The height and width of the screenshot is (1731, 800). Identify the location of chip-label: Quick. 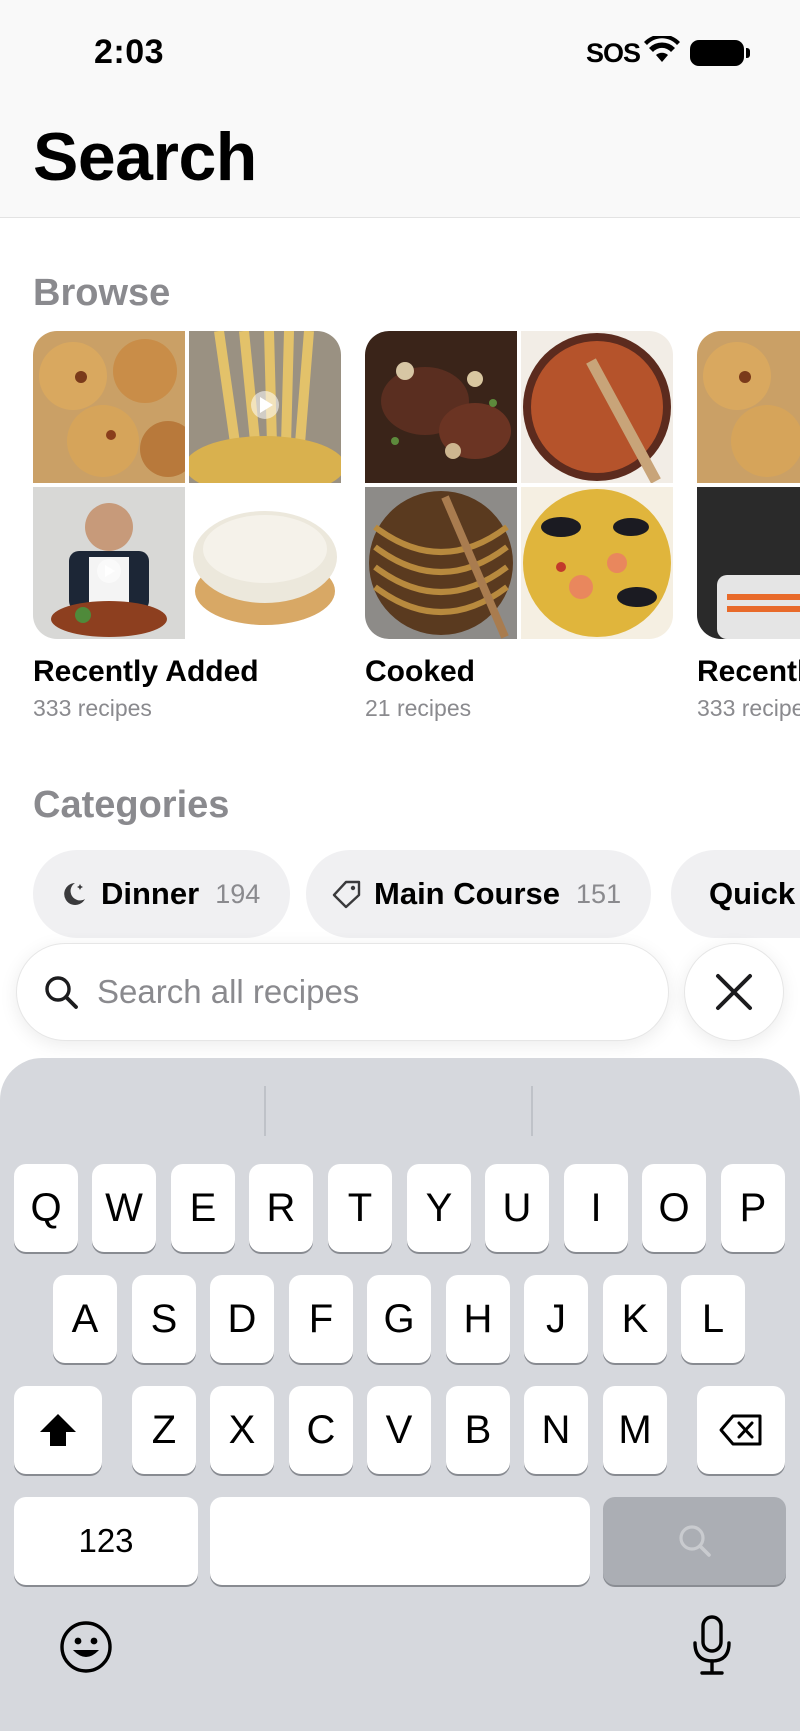
(752, 893).